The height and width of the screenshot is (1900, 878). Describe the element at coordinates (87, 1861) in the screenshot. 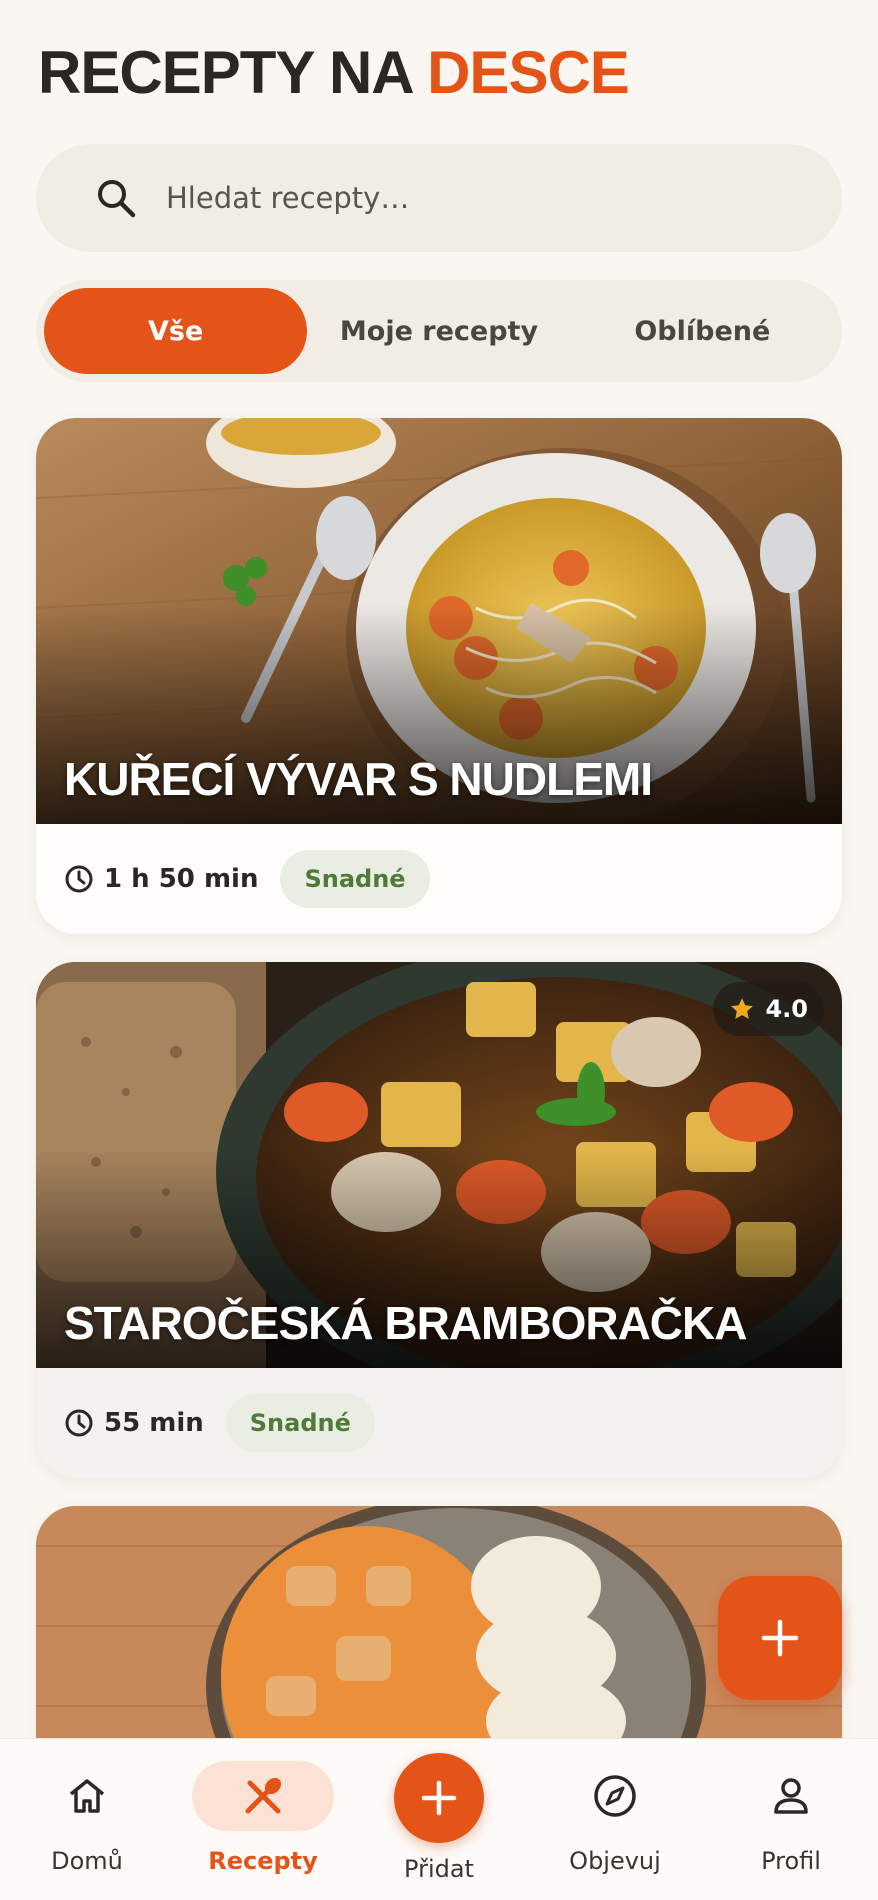

I see `nav-label: Domů` at that location.